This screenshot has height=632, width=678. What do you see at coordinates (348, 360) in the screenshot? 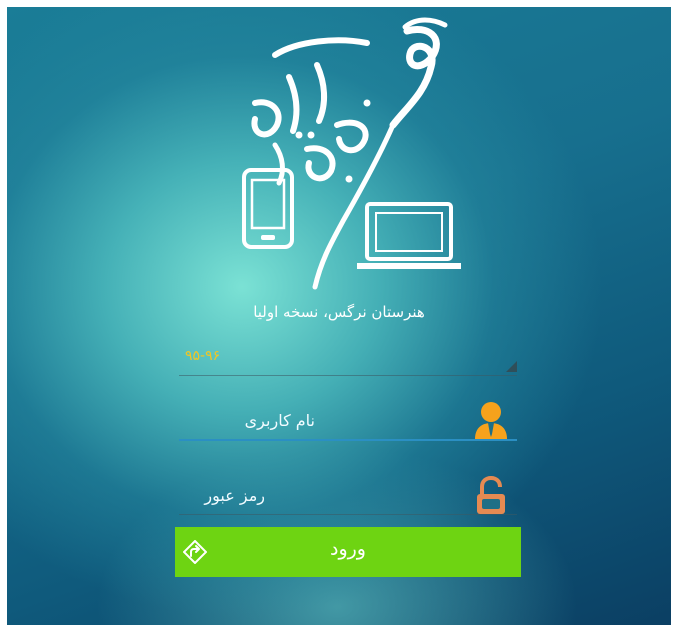
I see `year-select: ۹۵-۹۶` at bounding box center [348, 360].